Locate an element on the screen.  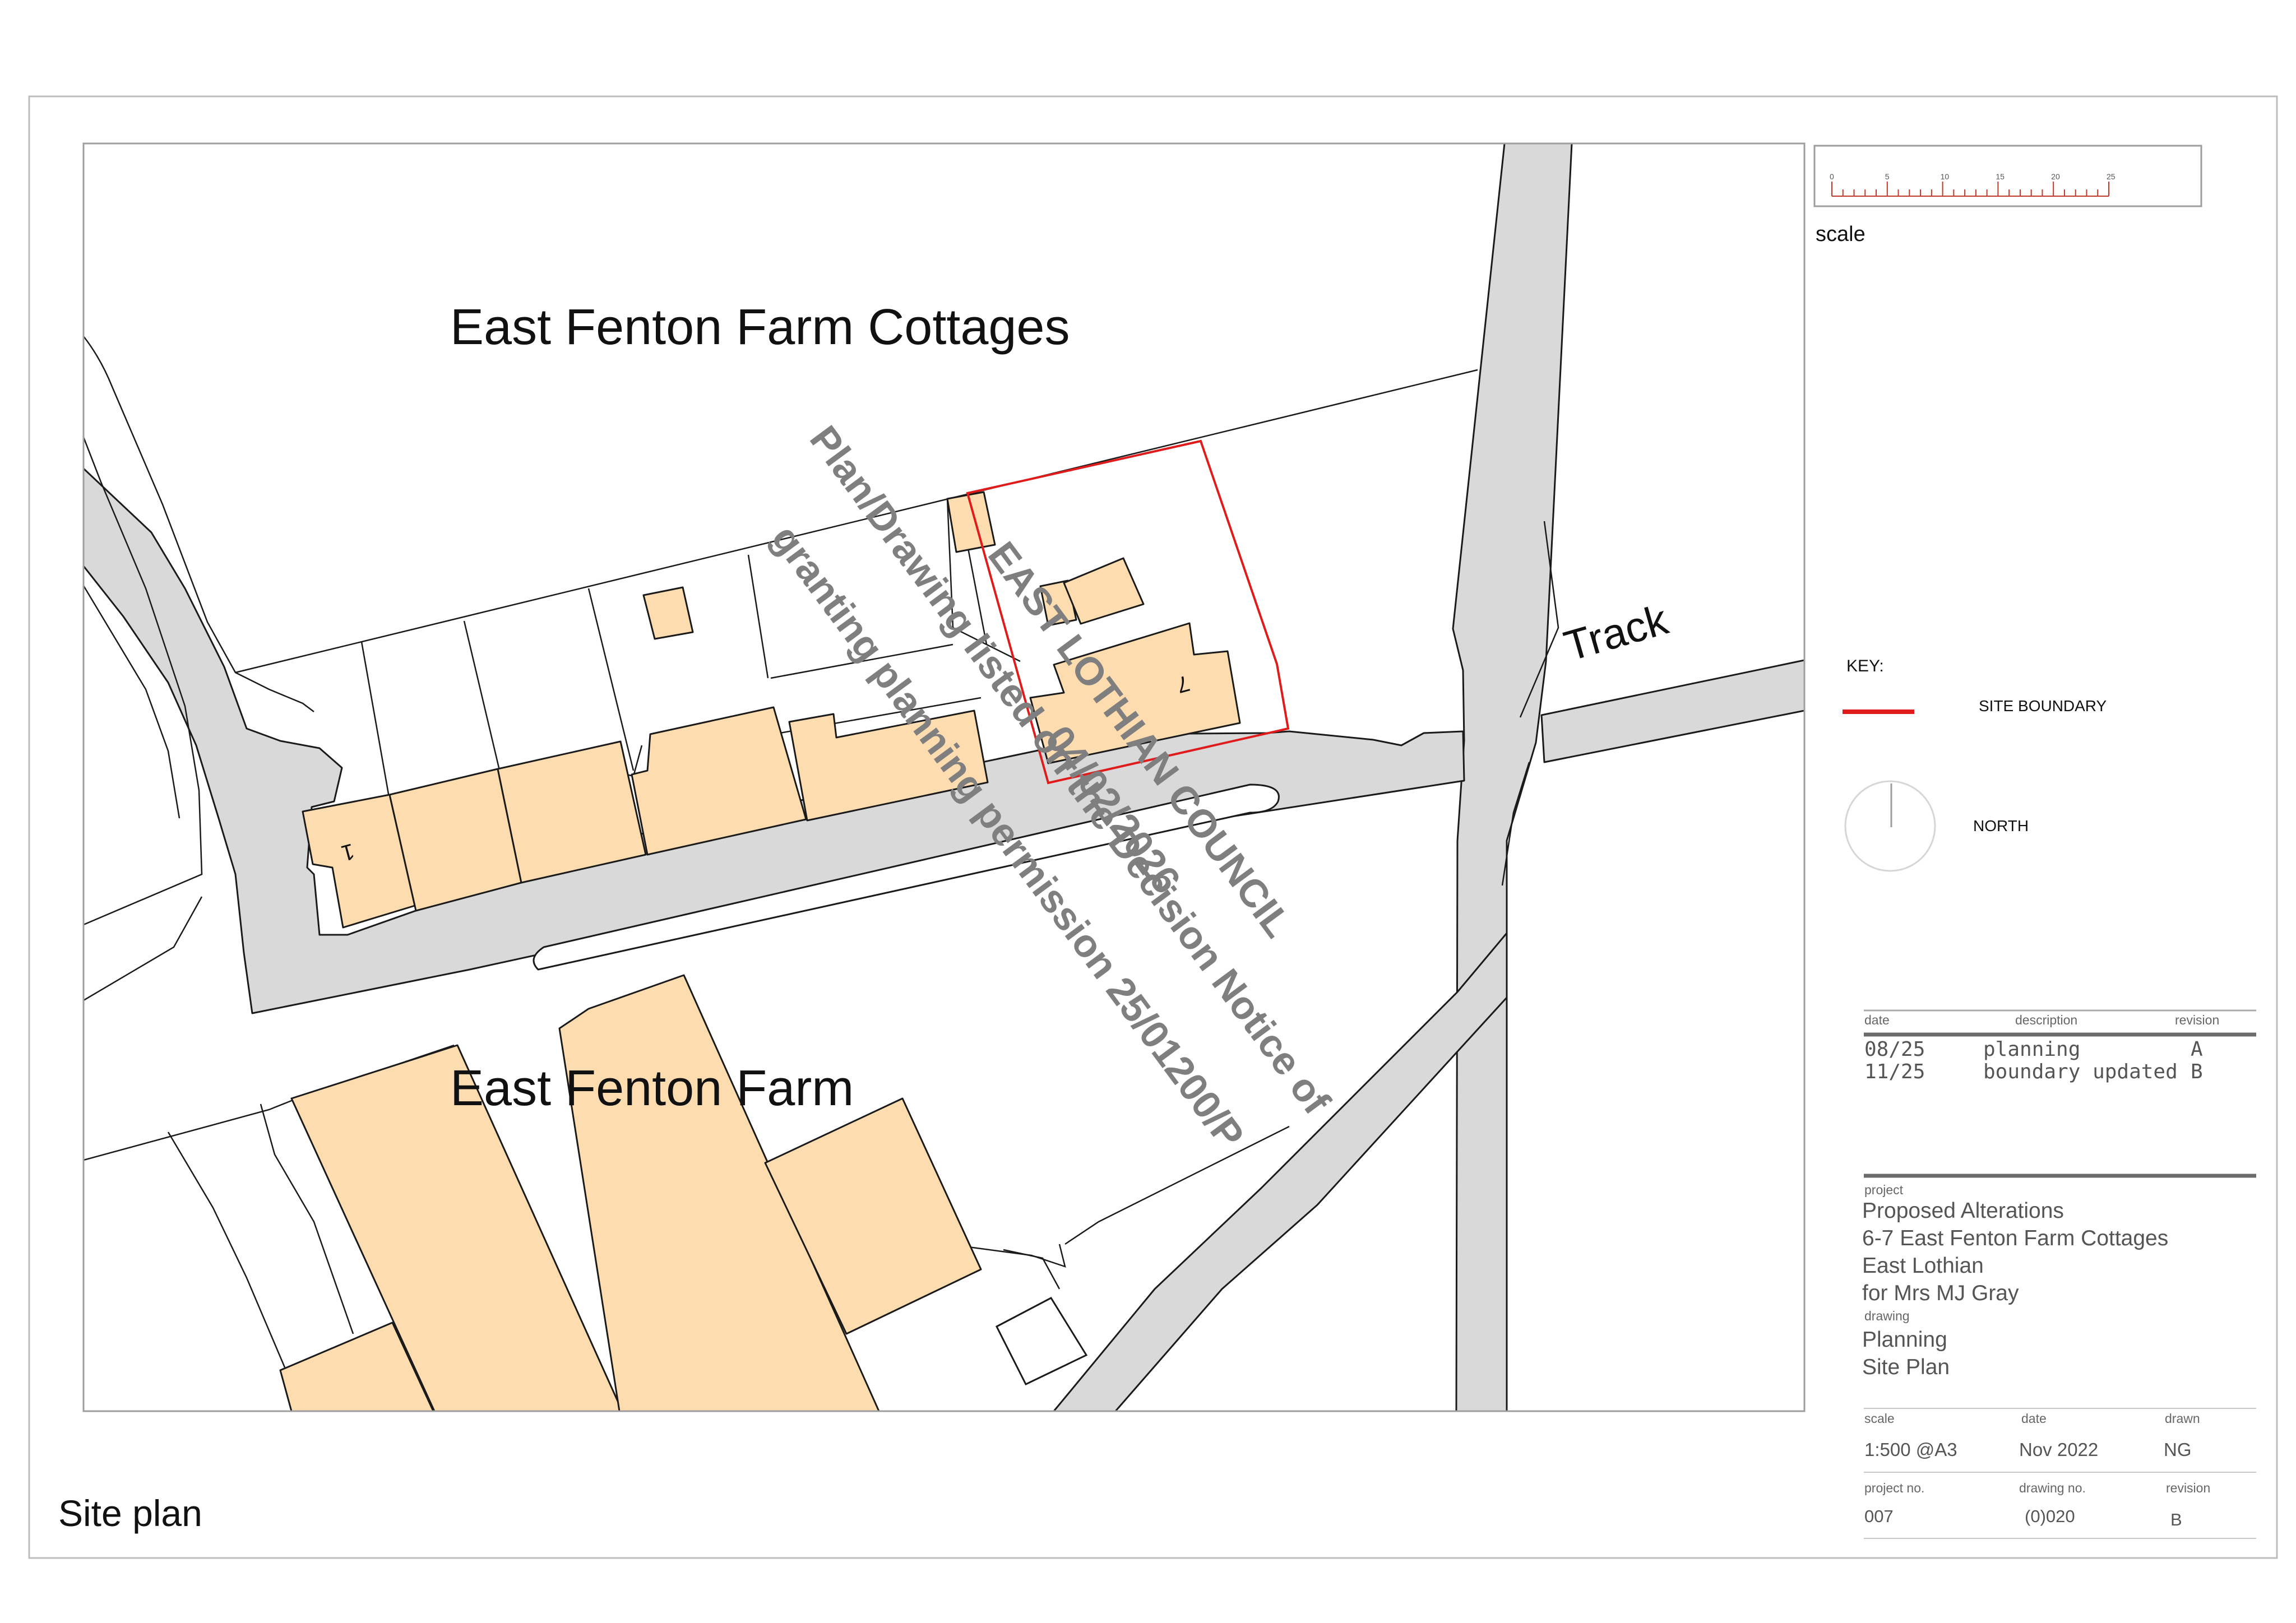
scale-bar-frame is located at coordinates (2007, 176).